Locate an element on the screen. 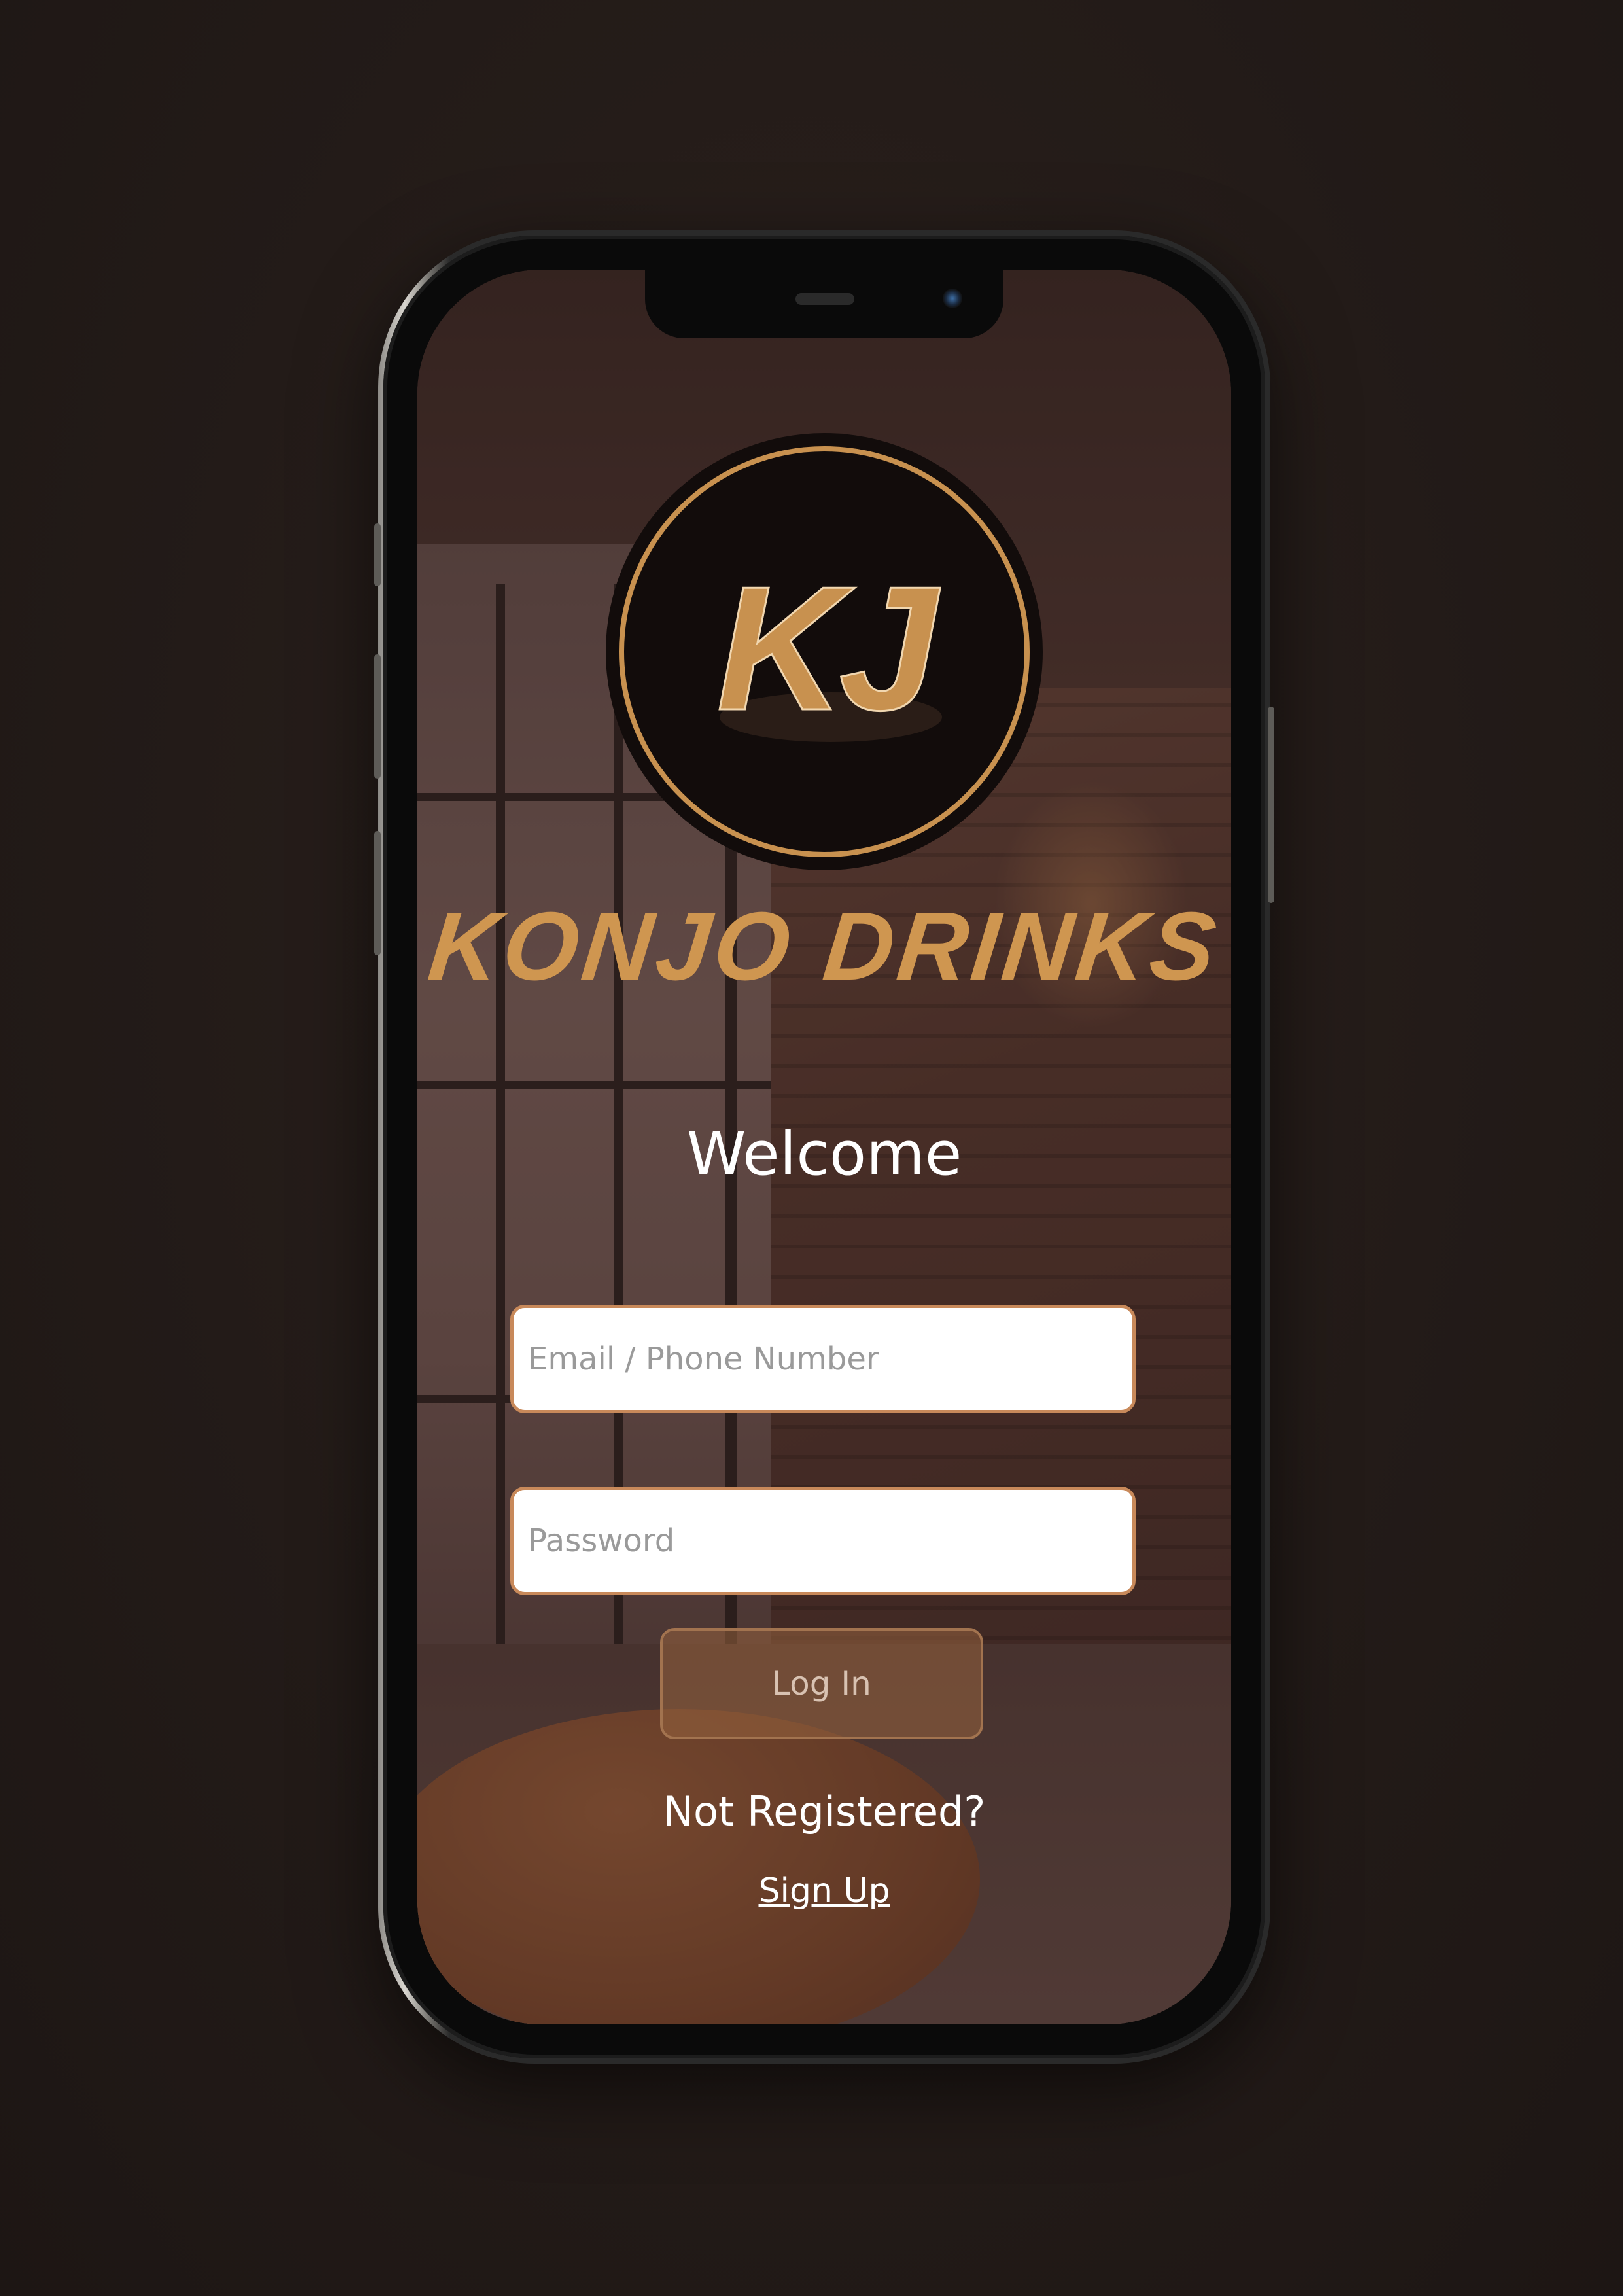 This screenshot has height=2296, width=1623. email-placeholder: Email / Phone Number is located at coordinates (704, 1359).